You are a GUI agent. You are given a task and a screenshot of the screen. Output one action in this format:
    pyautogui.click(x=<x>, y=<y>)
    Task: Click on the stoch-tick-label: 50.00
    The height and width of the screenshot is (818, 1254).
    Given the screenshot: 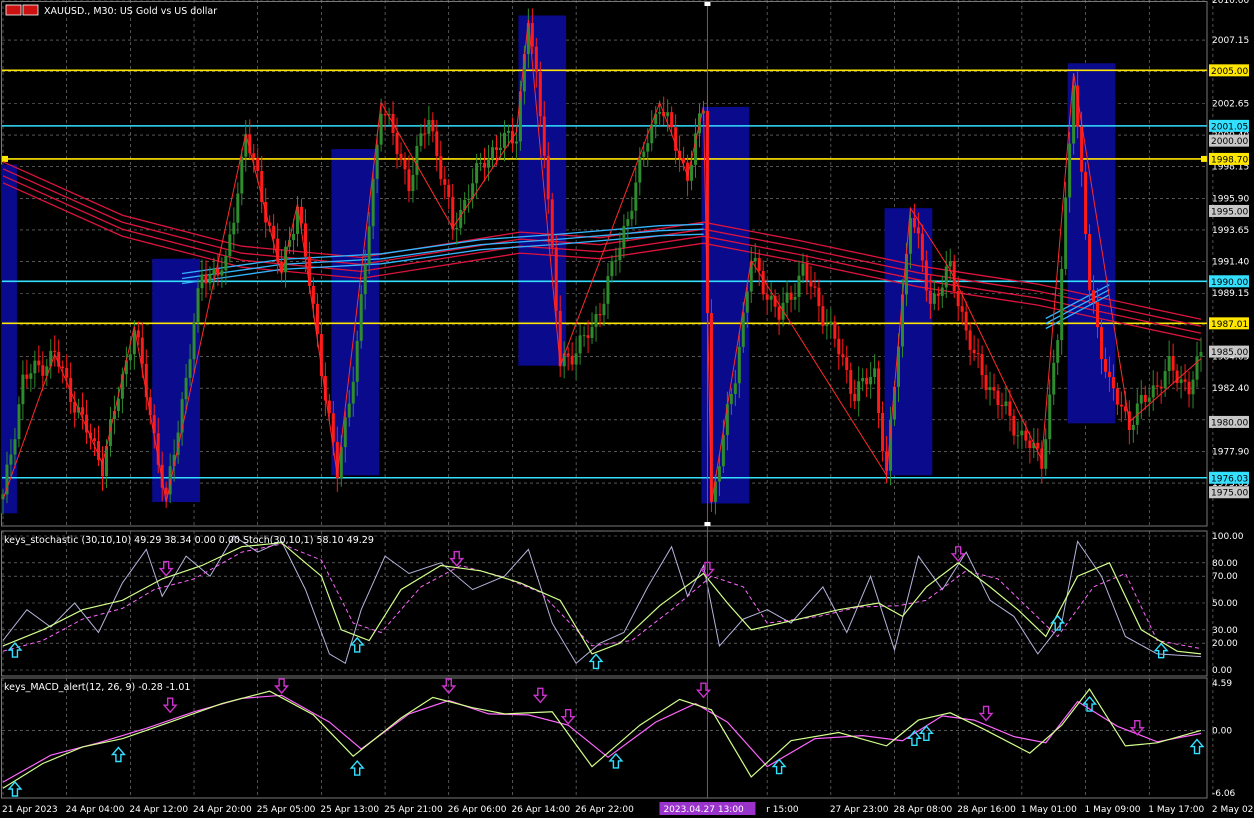 What is the action you would take?
    pyautogui.click(x=1225, y=604)
    